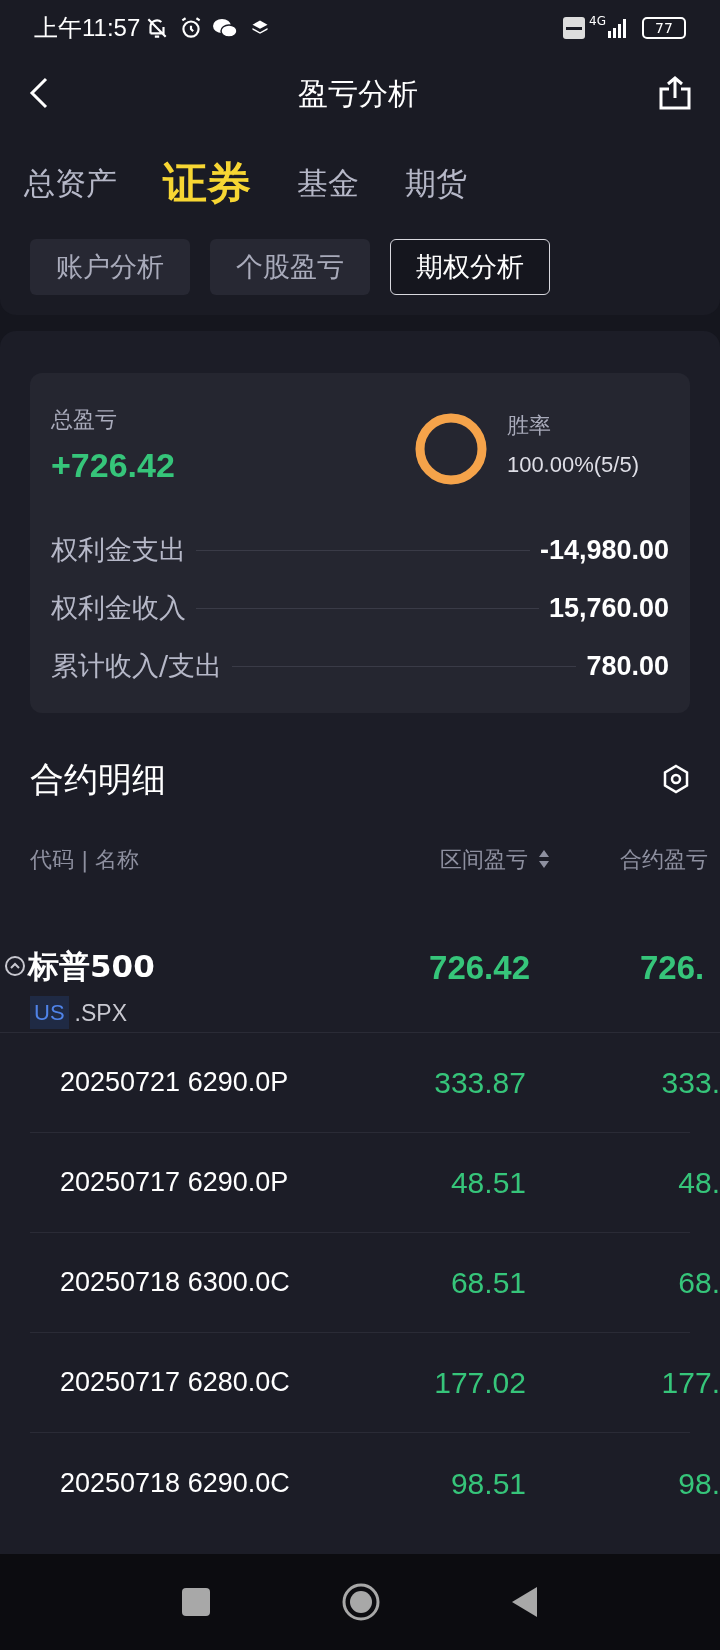 Image resolution: width=720 pixels, height=1650 pixels. I want to click on sort-icon, so click(544, 859).